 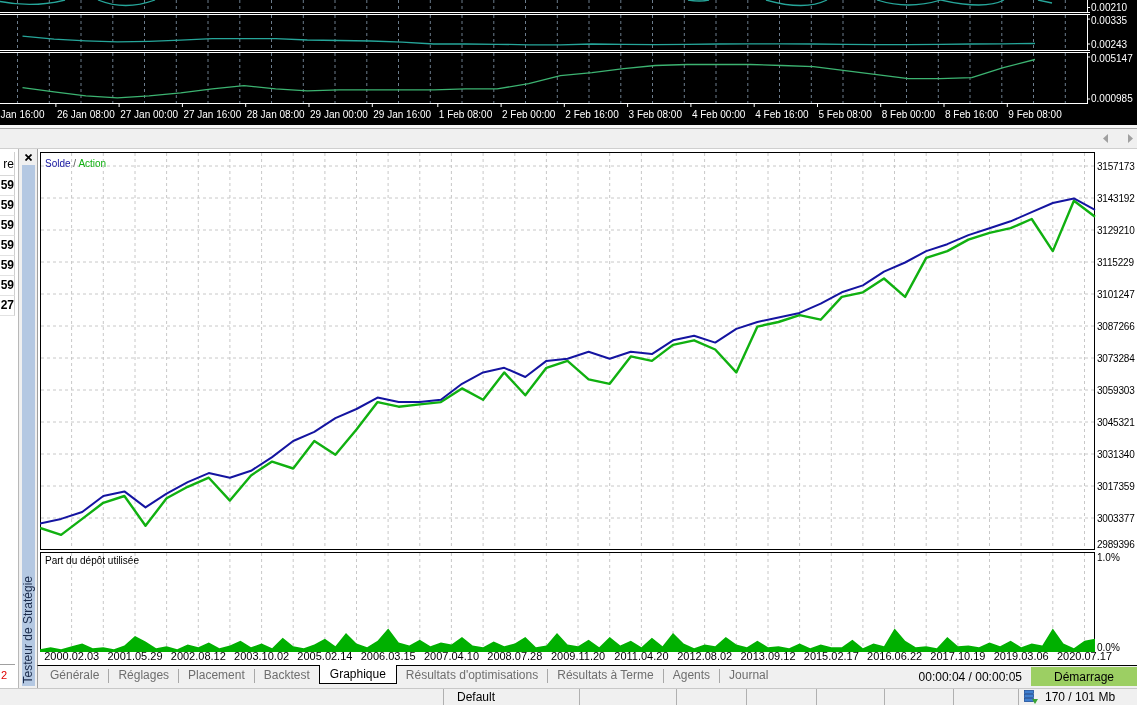 What do you see at coordinates (705, 656) in the screenshot?
I see `axis-label: 2012.08.02` at bounding box center [705, 656].